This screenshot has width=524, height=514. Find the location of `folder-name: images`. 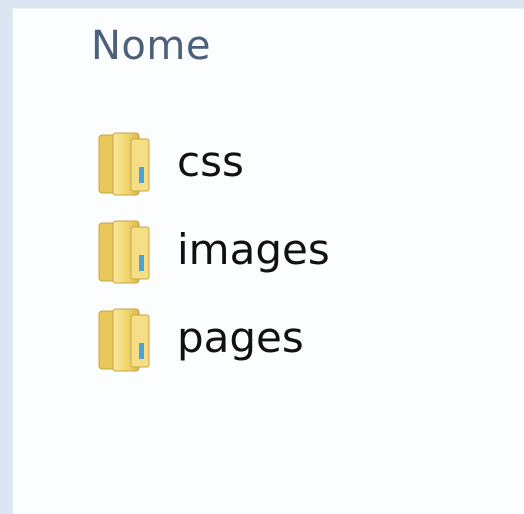

folder-name: images is located at coordinates (253, 249).